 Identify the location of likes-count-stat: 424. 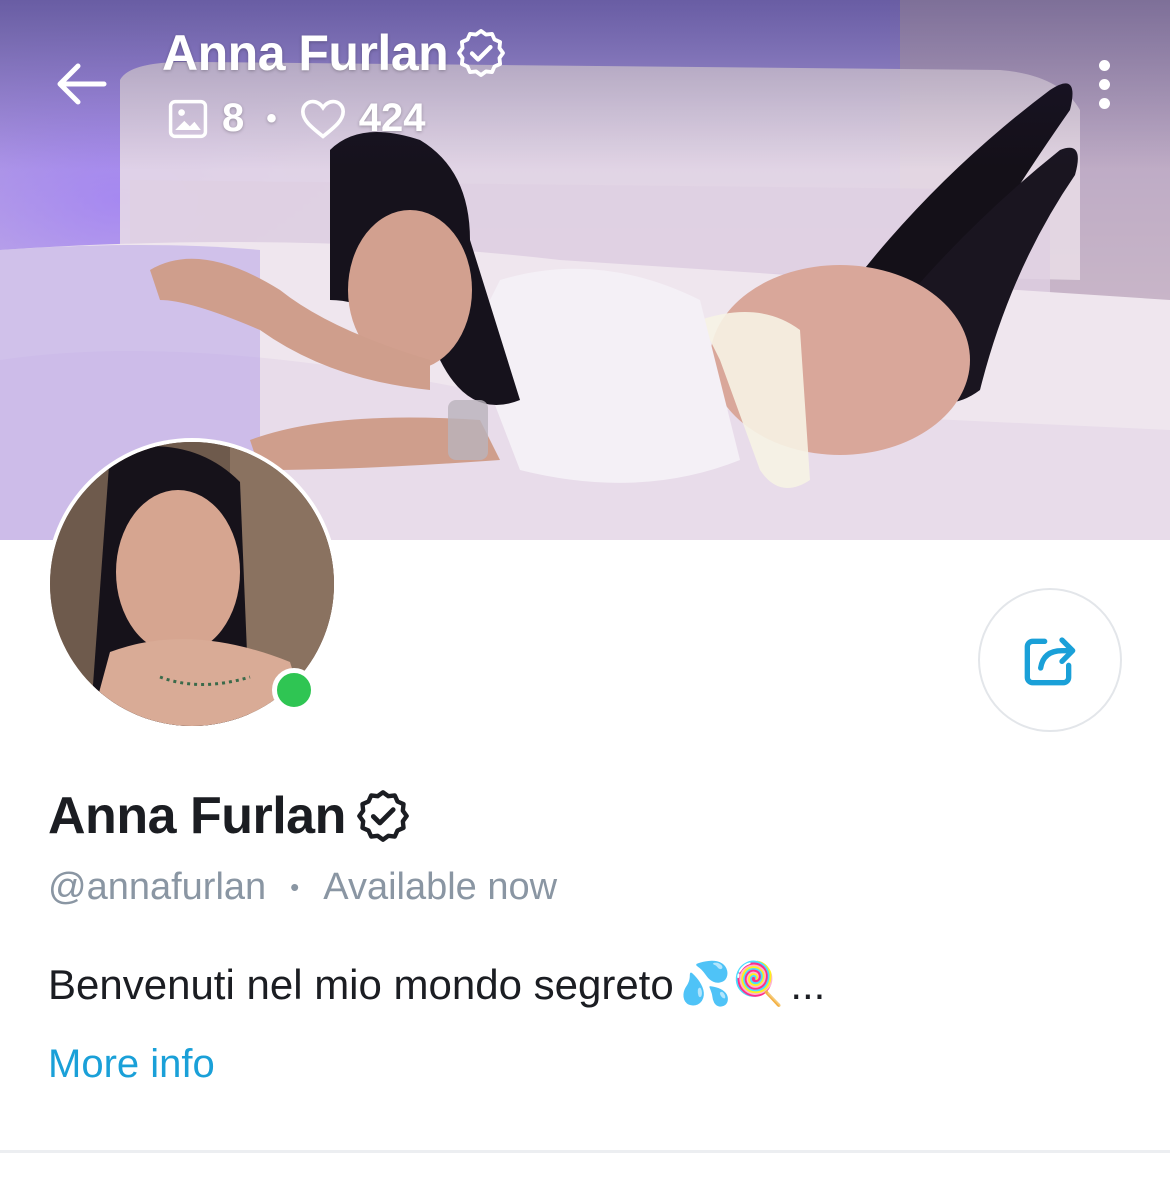
(362, 118).